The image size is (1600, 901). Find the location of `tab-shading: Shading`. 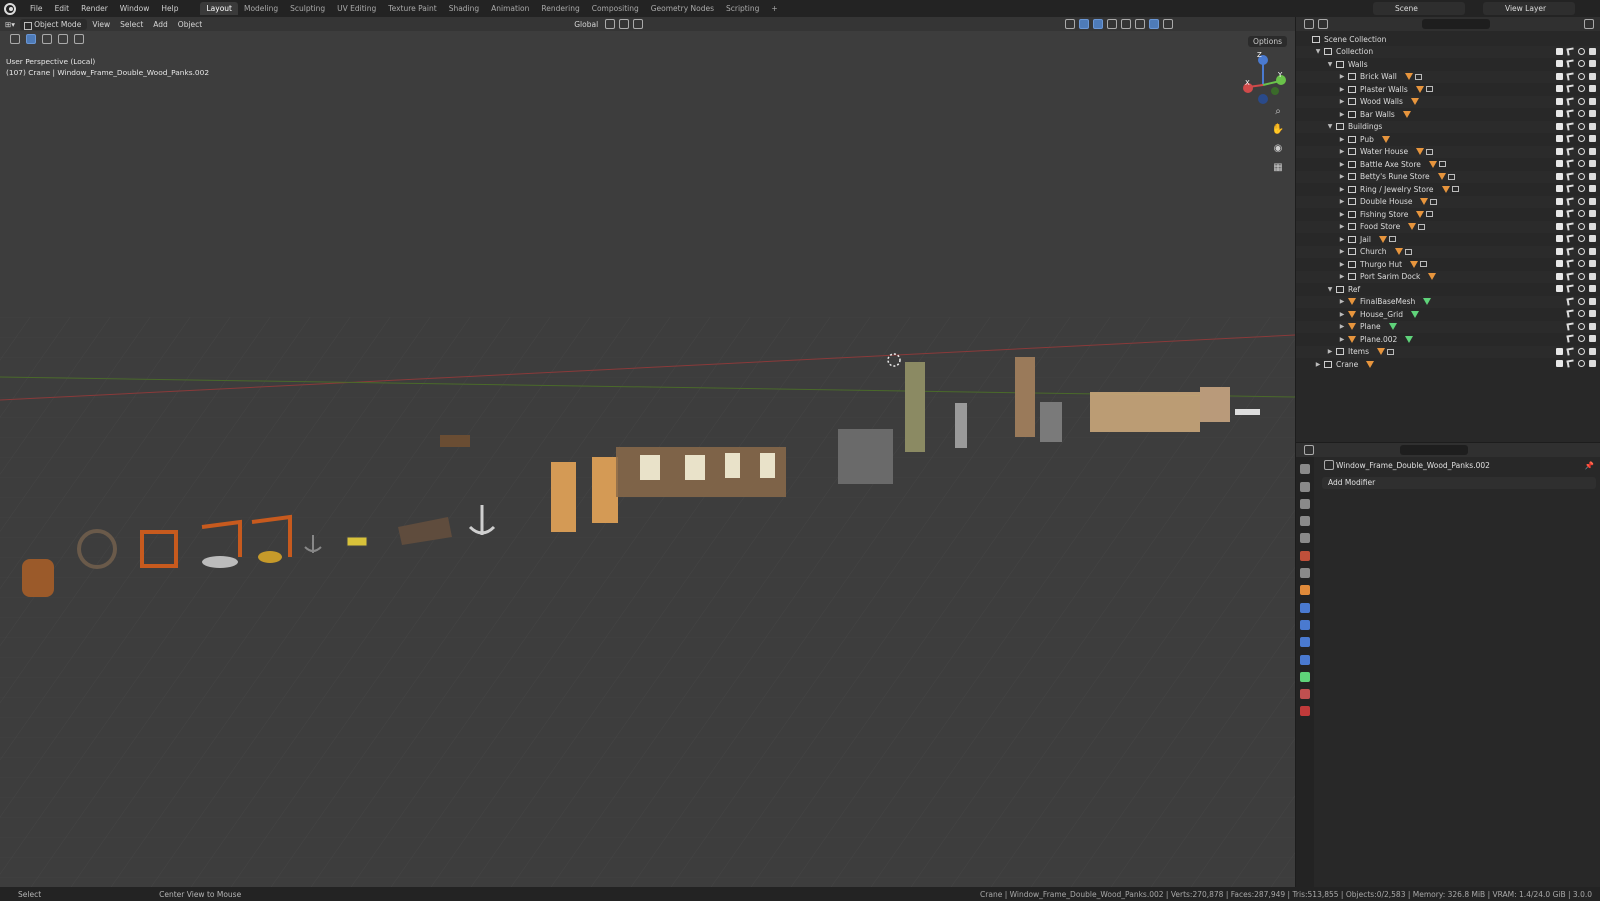

tab-shading: Shading is located at coordinates (464, 8).